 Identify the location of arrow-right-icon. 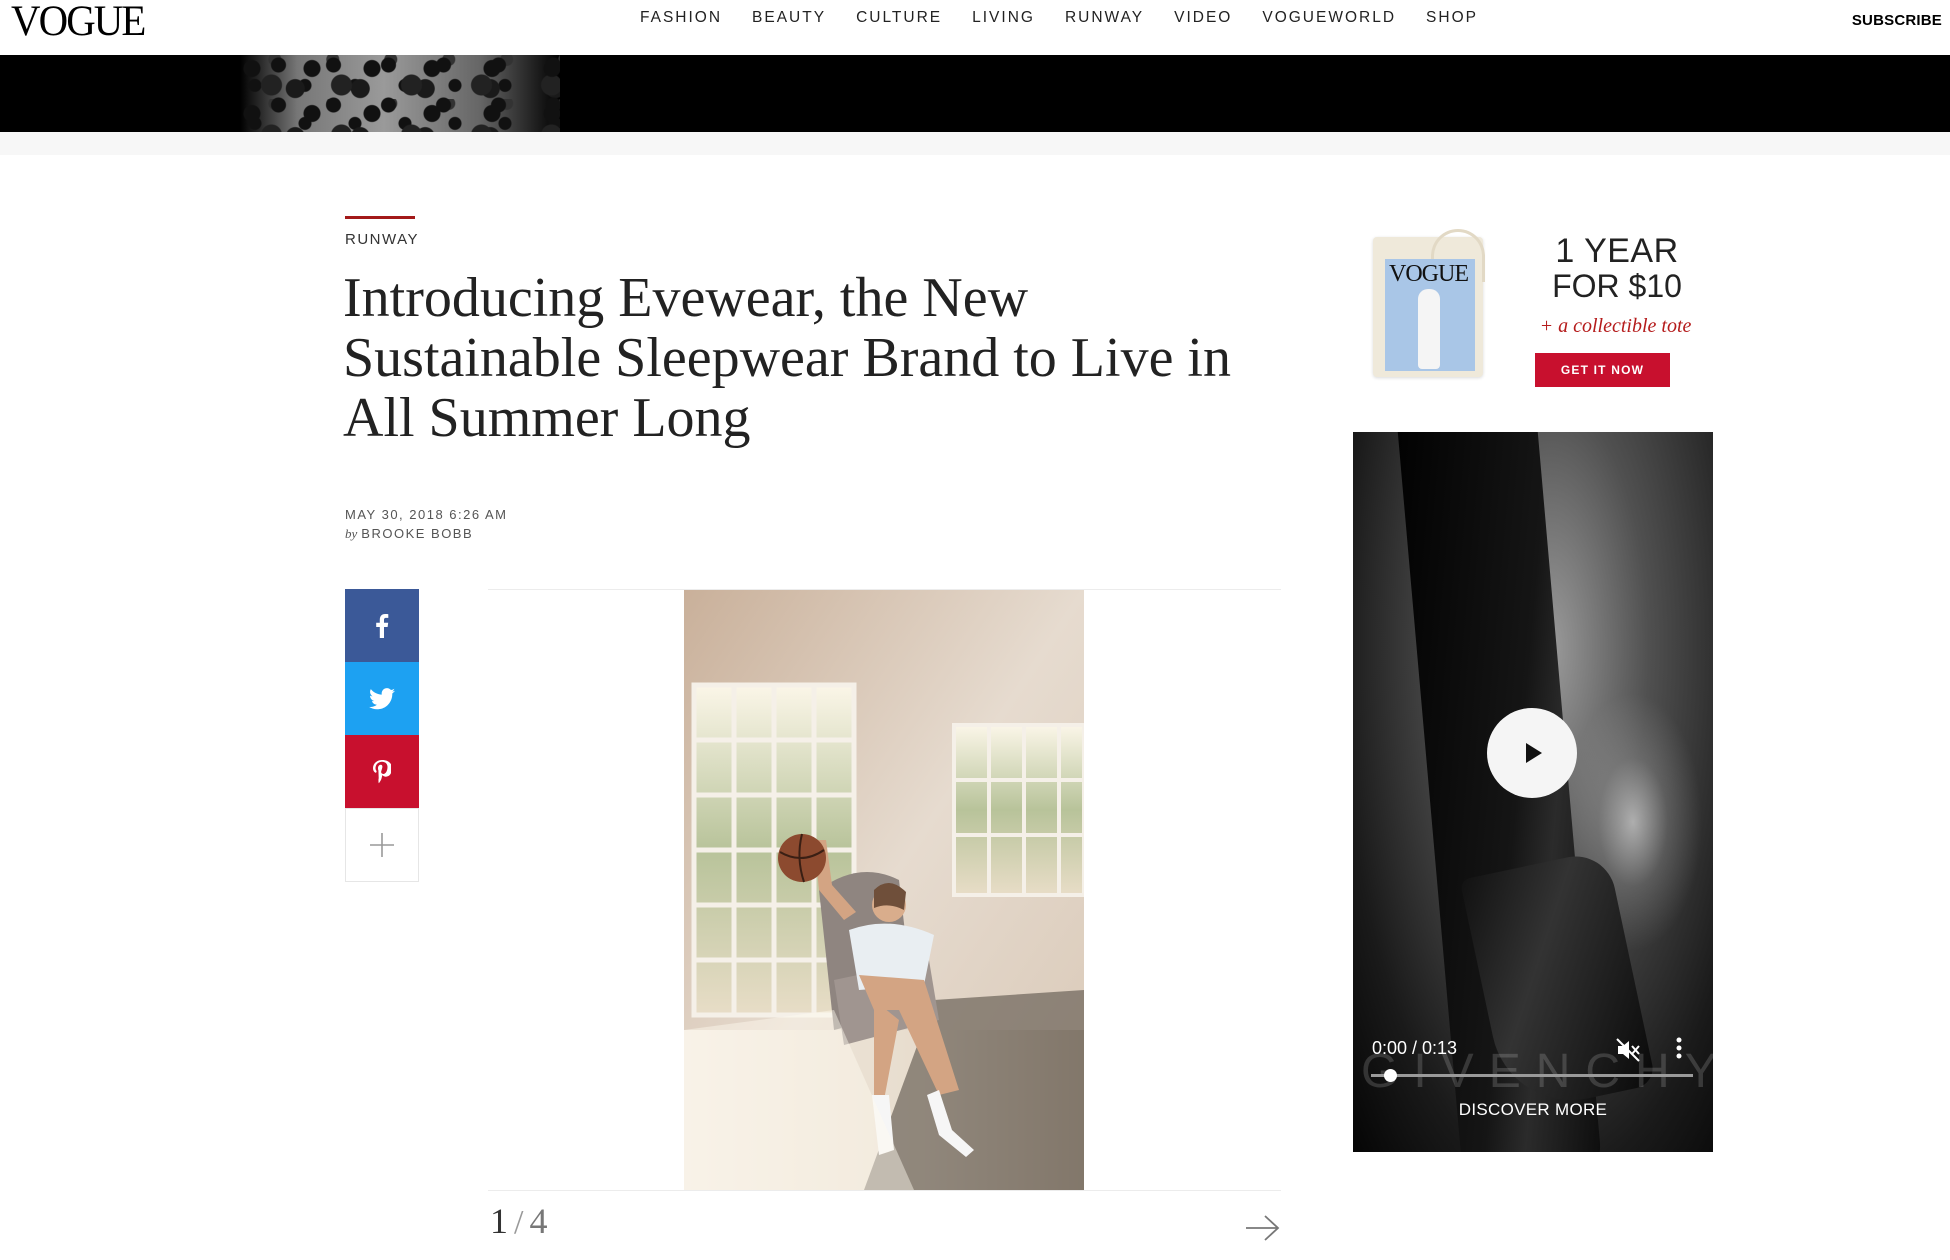
(1263, 1228).